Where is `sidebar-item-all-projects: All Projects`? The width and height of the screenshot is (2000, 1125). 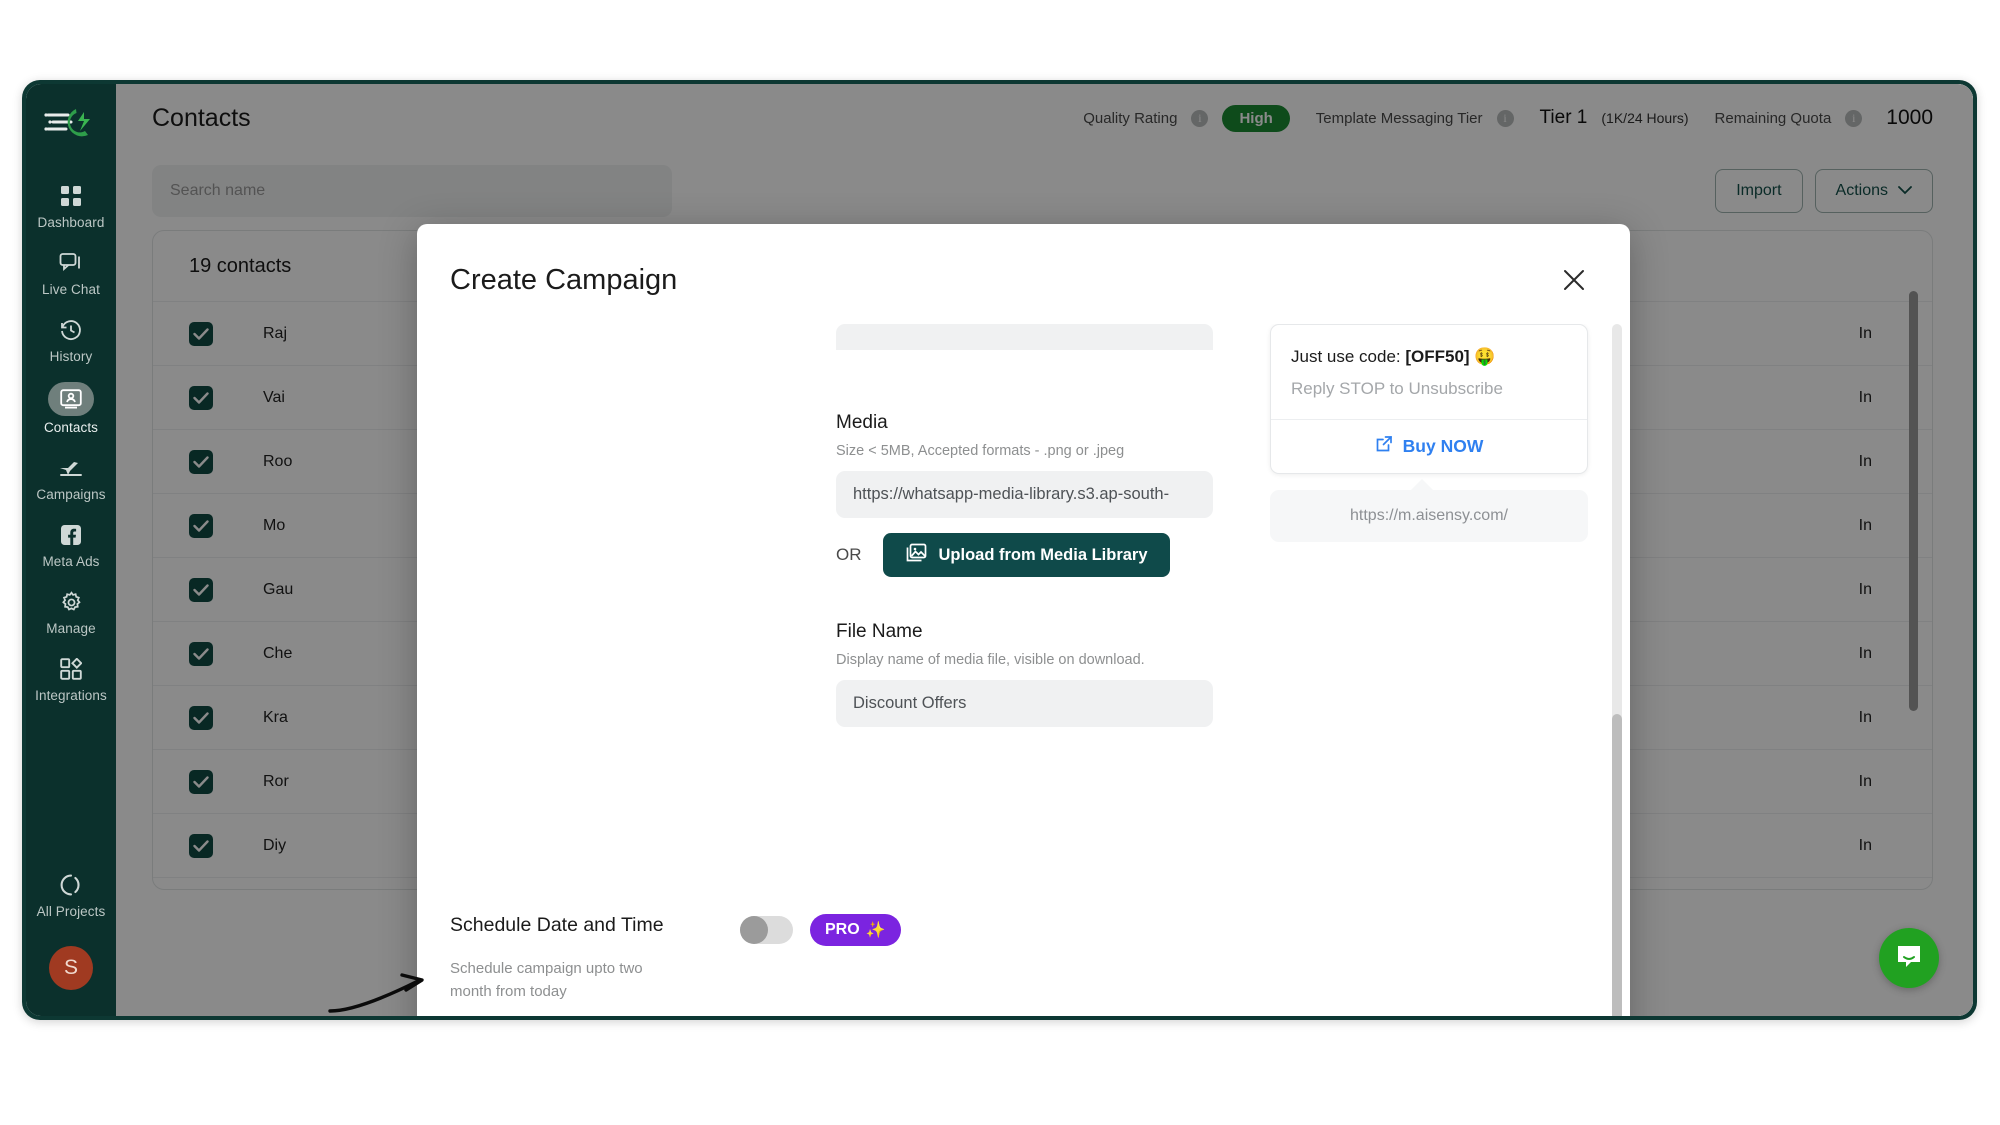
sidebar-item-all-projects: All Projects is located at coordinates (71, 894).